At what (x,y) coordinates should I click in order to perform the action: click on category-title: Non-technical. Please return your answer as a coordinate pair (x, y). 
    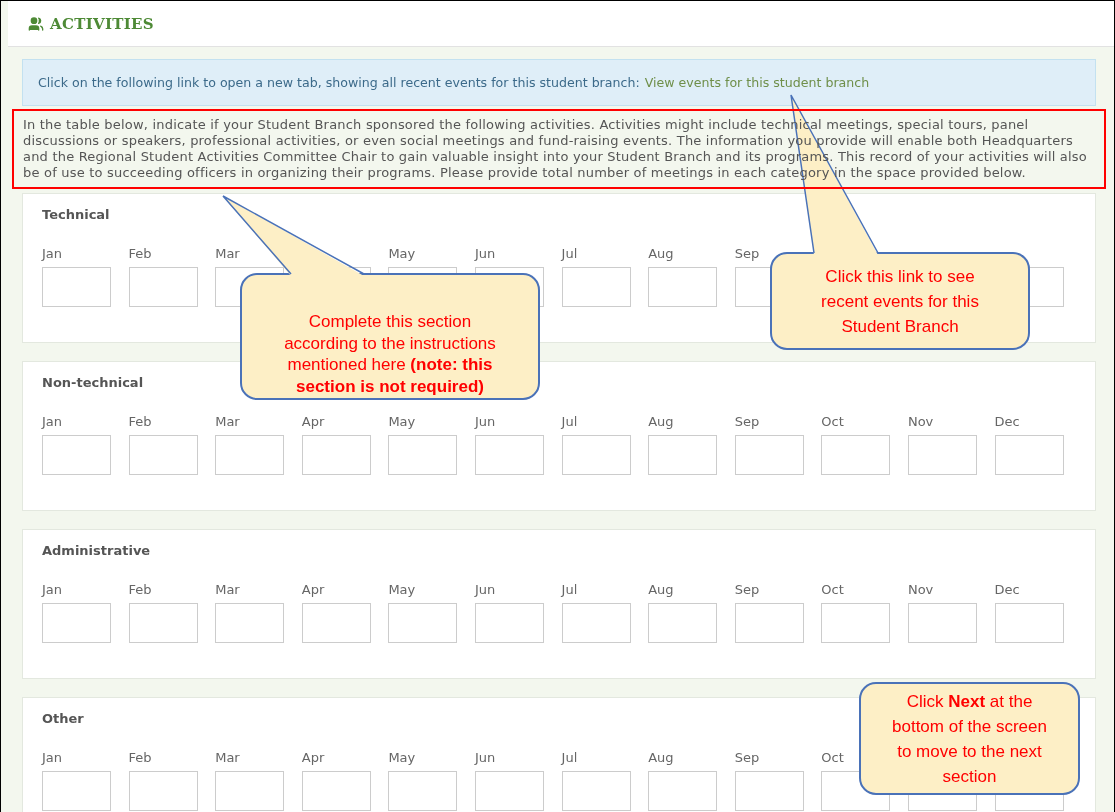
    Looking at the image, I should click on (93, 382).